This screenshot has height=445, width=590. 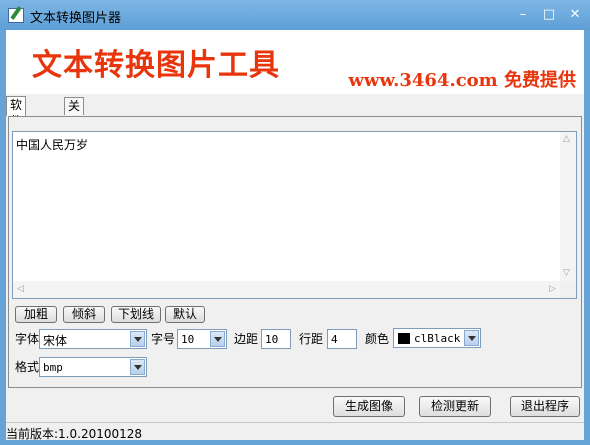 I want to click on color-select: clBlack, so click(x=437, y=338).